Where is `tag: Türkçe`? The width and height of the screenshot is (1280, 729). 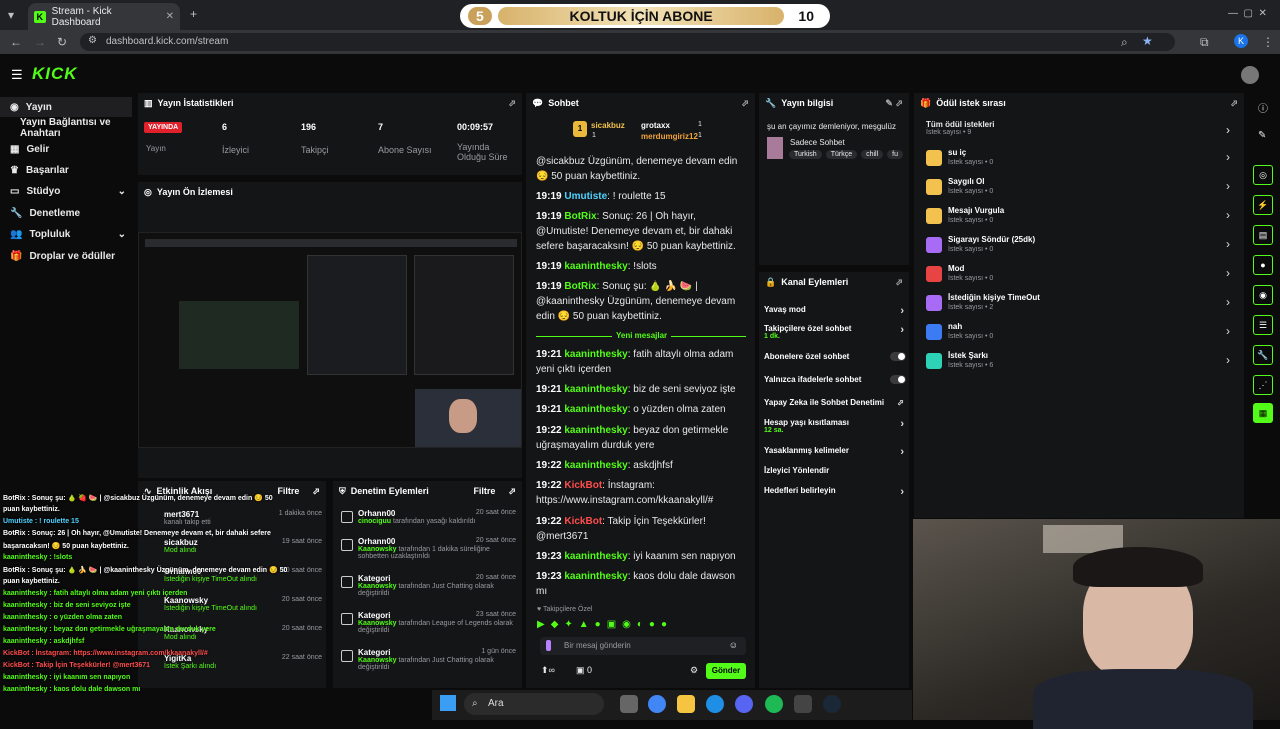 tag: Türkçe is located at coordinates (841, 154).